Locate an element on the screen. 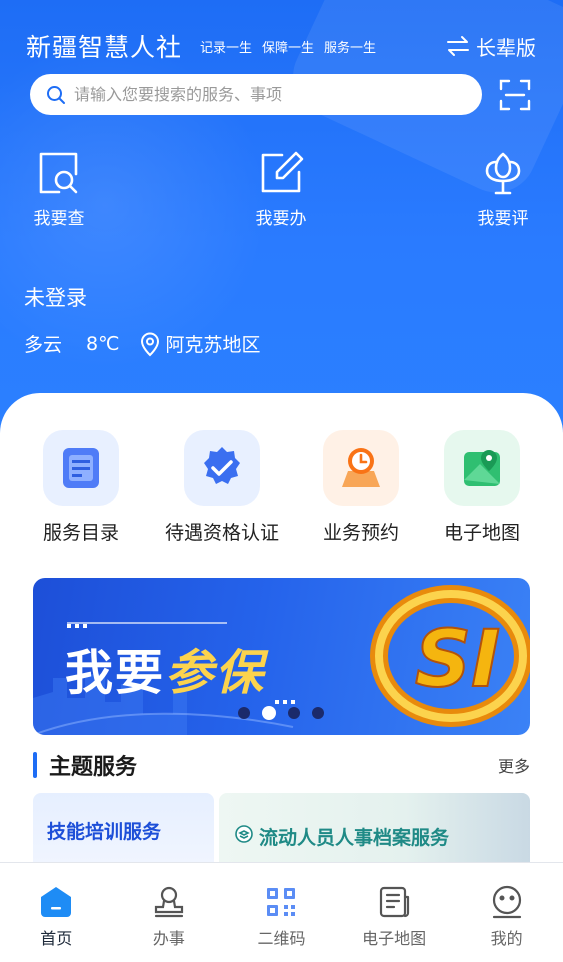 Image resolution: width=563 pixels, height=962 pixels. service-catalog: 服务目录 is located at coordinates (81, 487).